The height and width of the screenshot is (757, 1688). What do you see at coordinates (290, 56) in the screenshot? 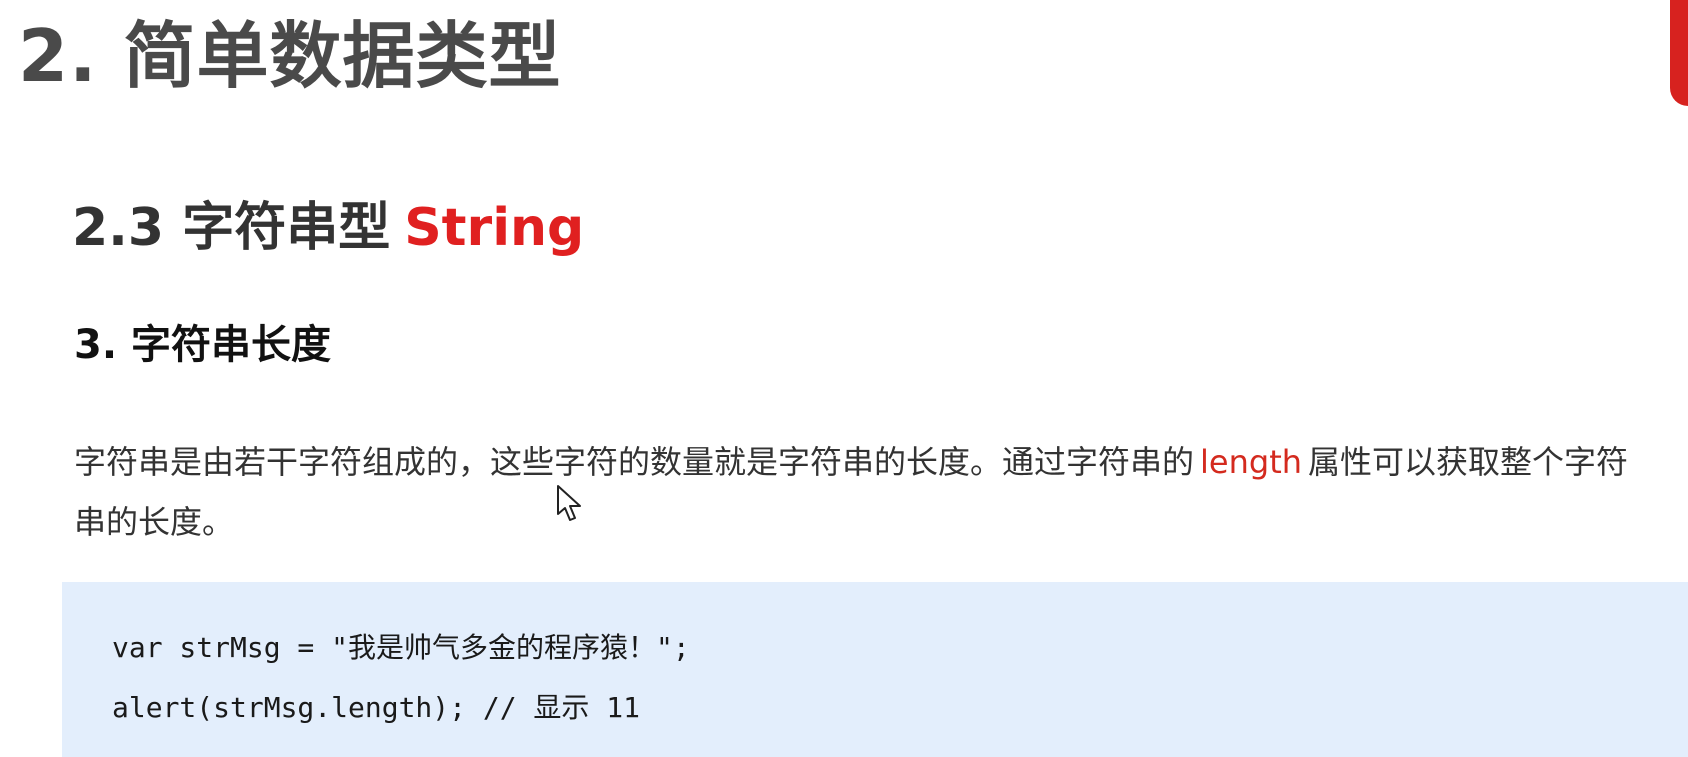
I see `page-title: 2. 简单数据类型` at bounding box center [290, 56].